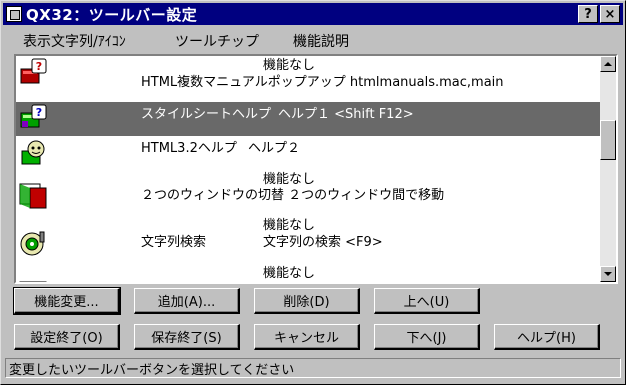 Image resolution: width=626 pixels, height=385 pixels. I want to click on row-tooltip: ヘルプ２, so click(274, 148).